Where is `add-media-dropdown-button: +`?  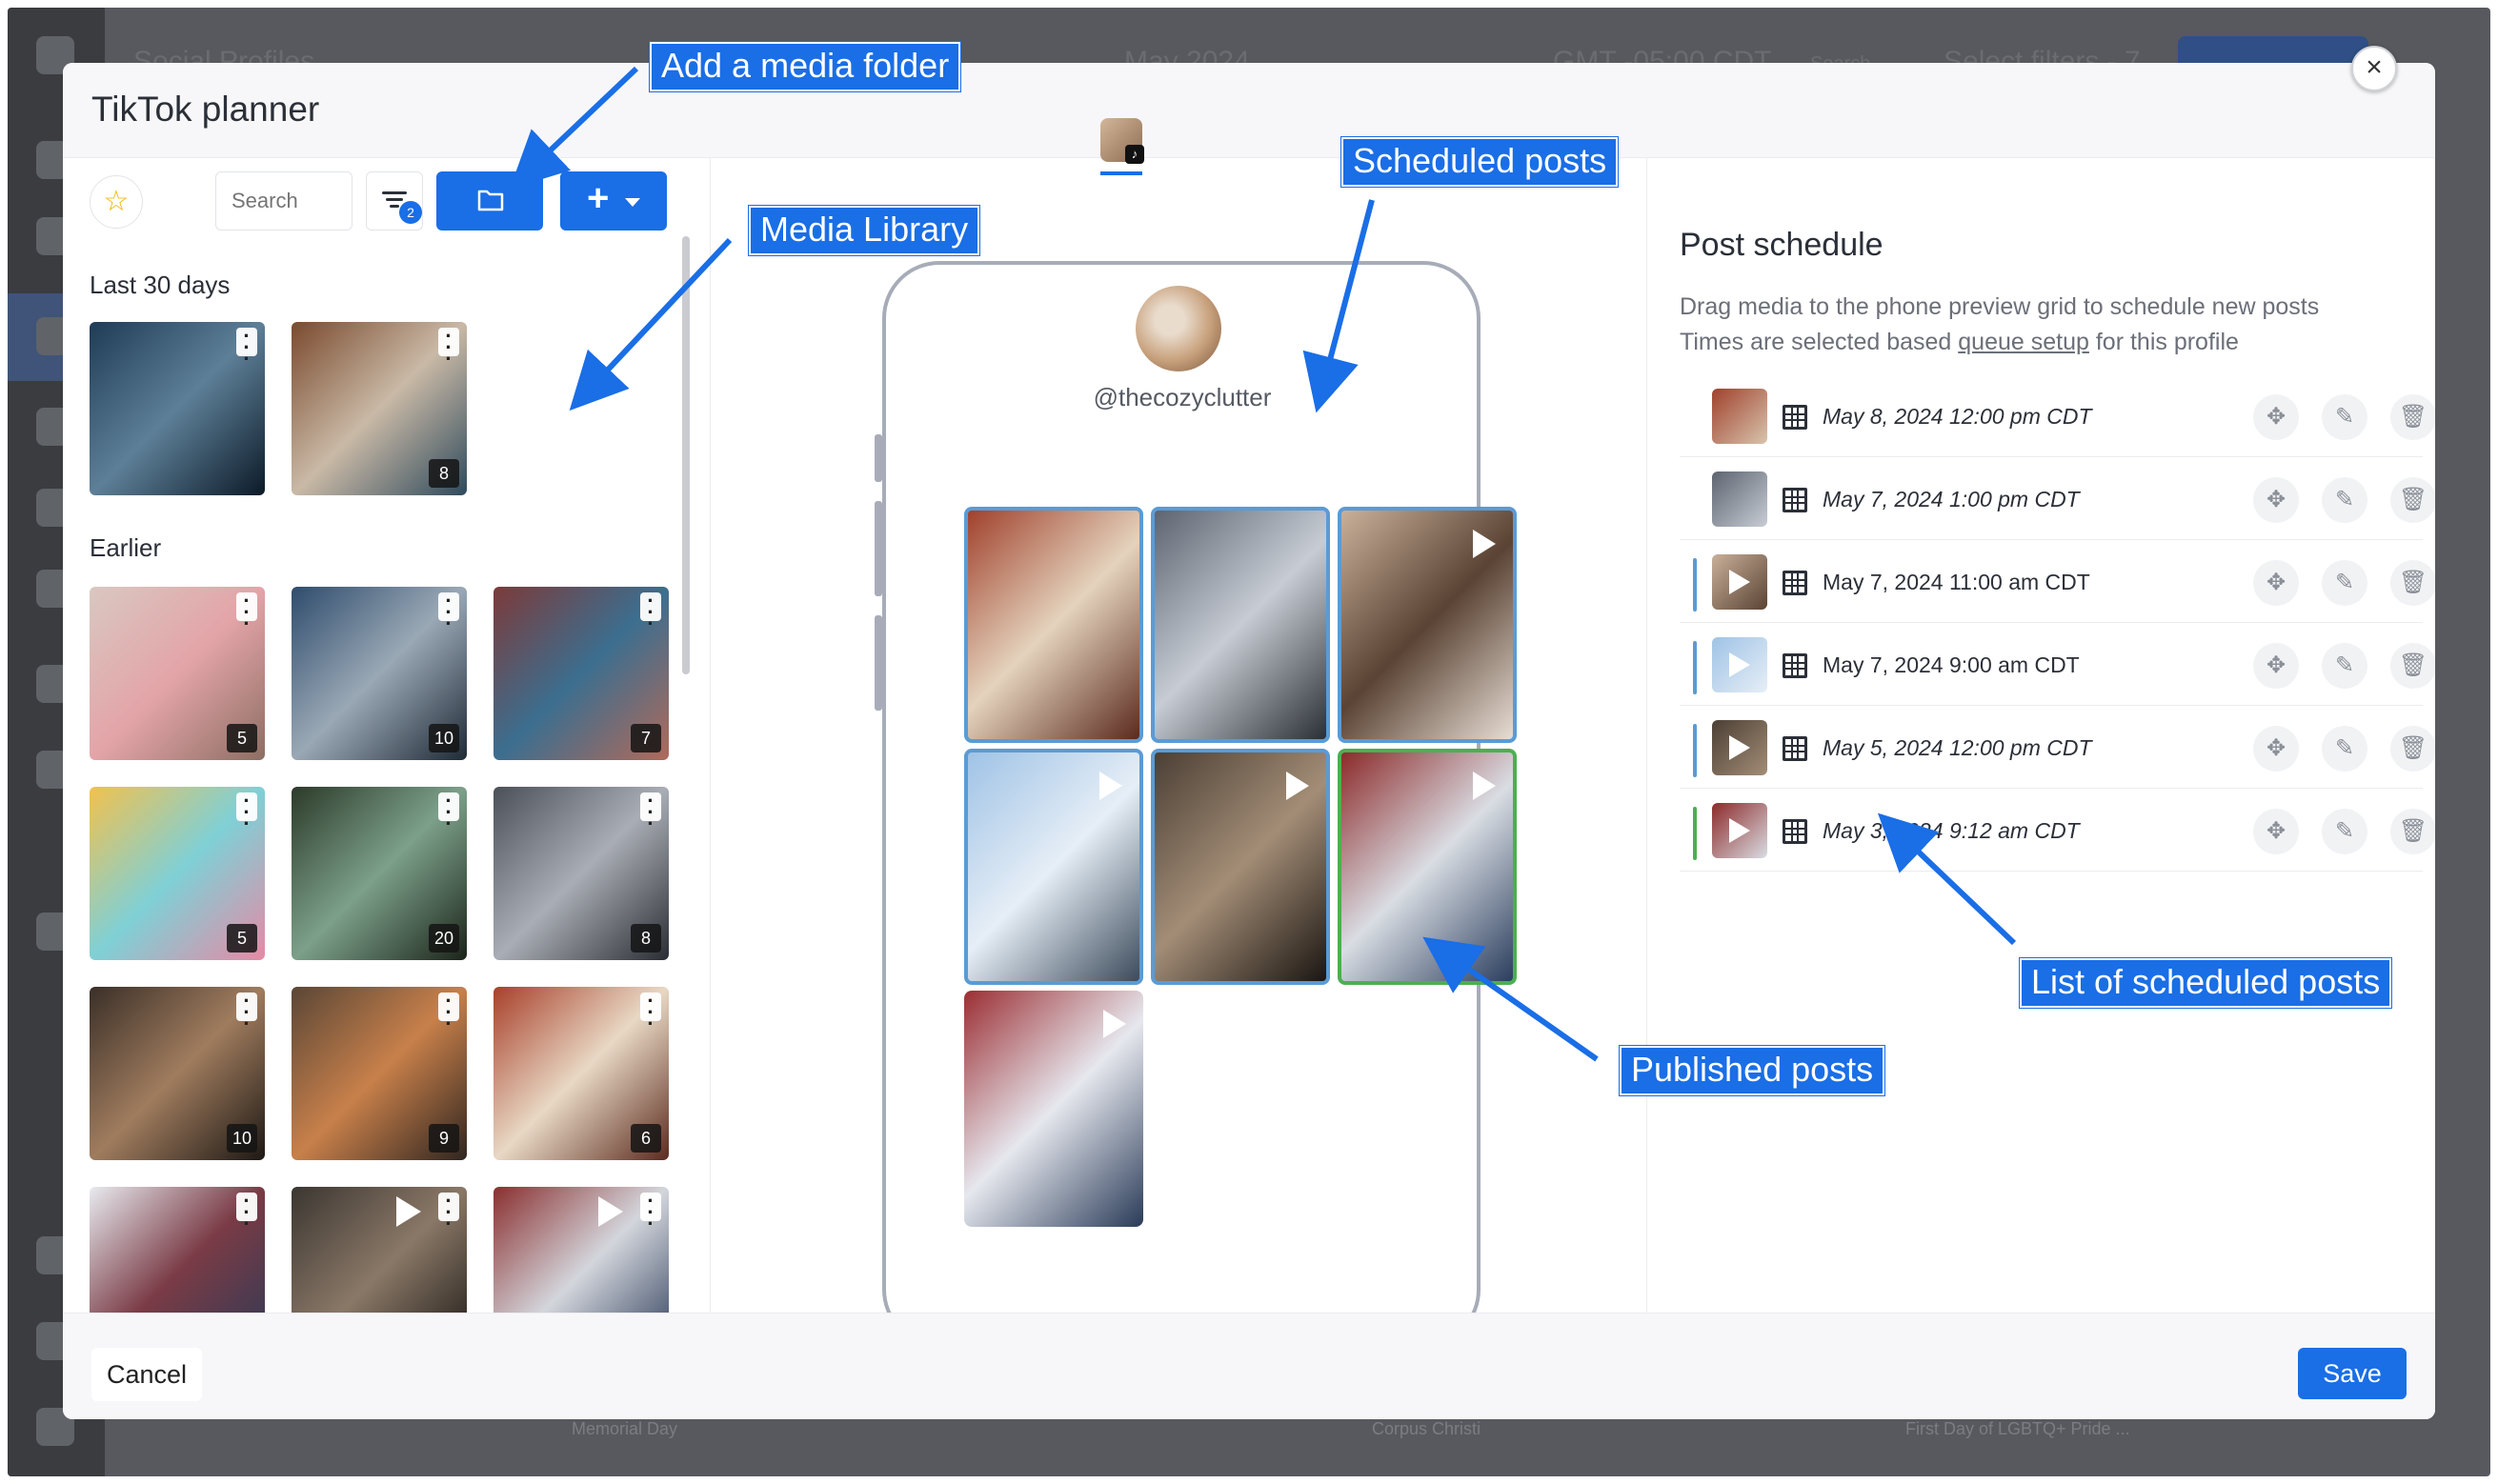 add-media-dropdown-button: + is located at coordinates (613, 201).